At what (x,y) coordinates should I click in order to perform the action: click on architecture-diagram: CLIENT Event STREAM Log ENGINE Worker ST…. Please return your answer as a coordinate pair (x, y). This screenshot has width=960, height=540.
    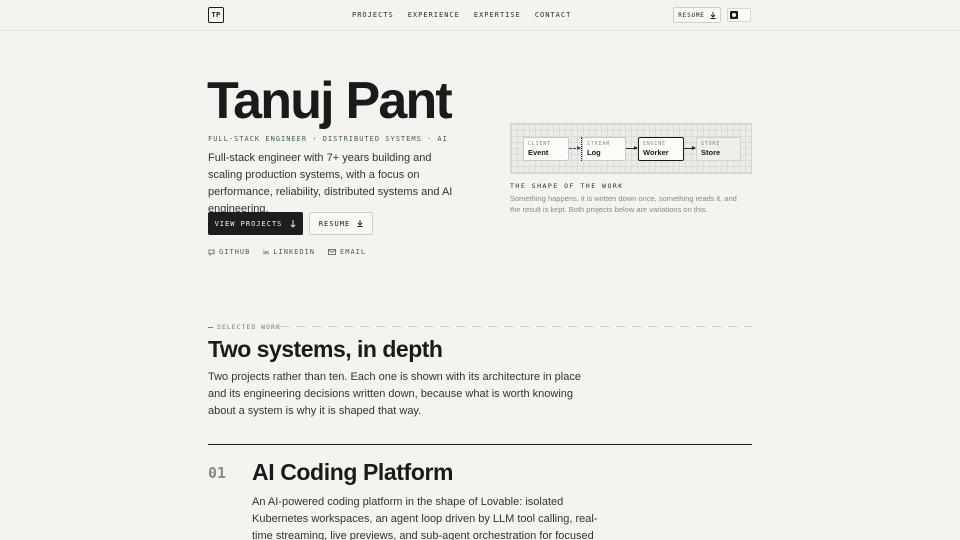
    Looking at the image, I should click on (631, 148).